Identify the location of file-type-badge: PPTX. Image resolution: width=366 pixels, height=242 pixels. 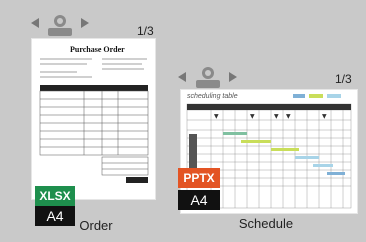
(199, 178).